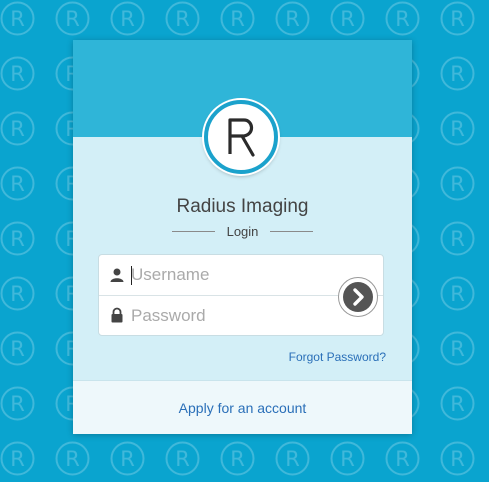  I want to click on username-input, so click(231, 275).